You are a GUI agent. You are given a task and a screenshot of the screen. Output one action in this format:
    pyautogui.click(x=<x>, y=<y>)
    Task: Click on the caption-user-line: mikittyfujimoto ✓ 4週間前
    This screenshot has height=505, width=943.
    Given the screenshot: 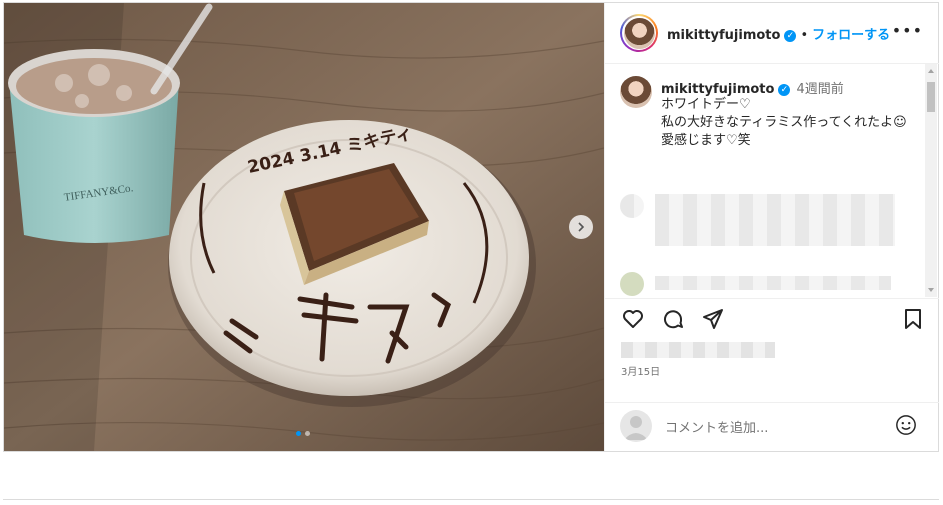 What is the action you would take?
    pyautogui.click(x=752, y=87)
    